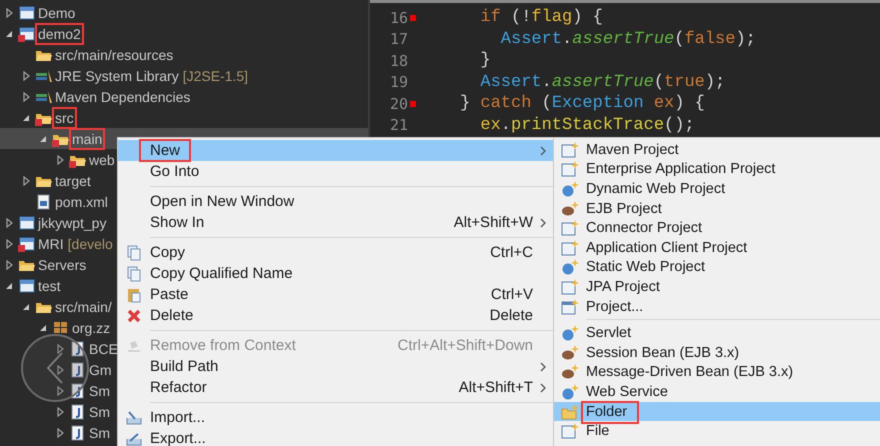  I want to click on tree-item-label: demo2, so click(59, 34).